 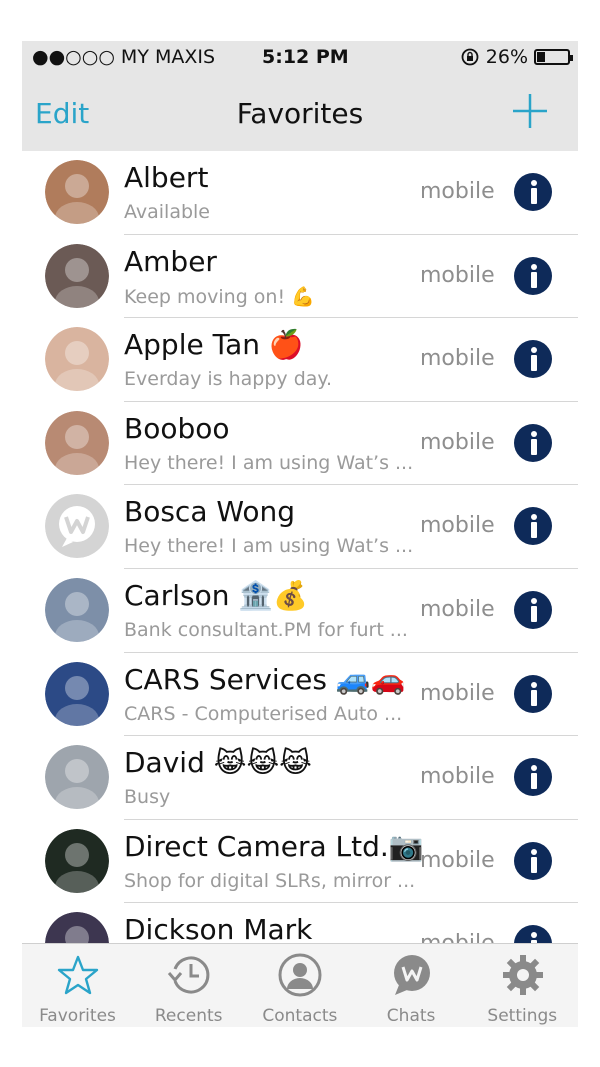 What do you see at coordinates (411, 1016) in the screenshot?
I see `tab-label: Chats` at bounding box center [411, 1016].